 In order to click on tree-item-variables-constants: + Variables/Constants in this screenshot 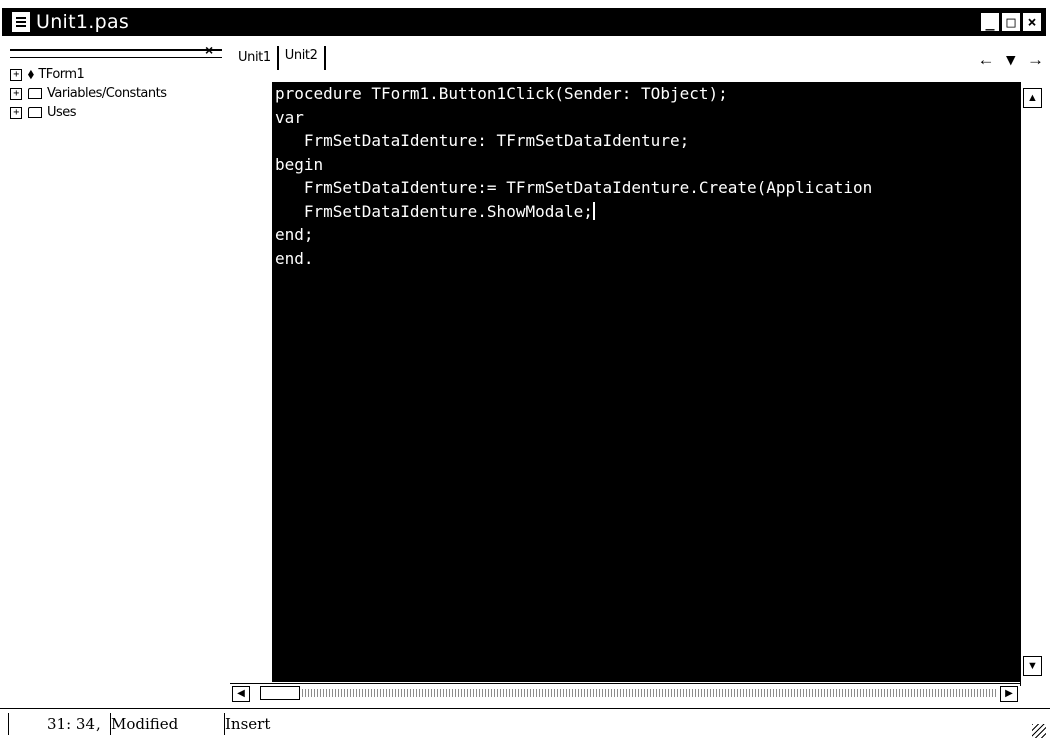, I will do `click(88, 93)`.